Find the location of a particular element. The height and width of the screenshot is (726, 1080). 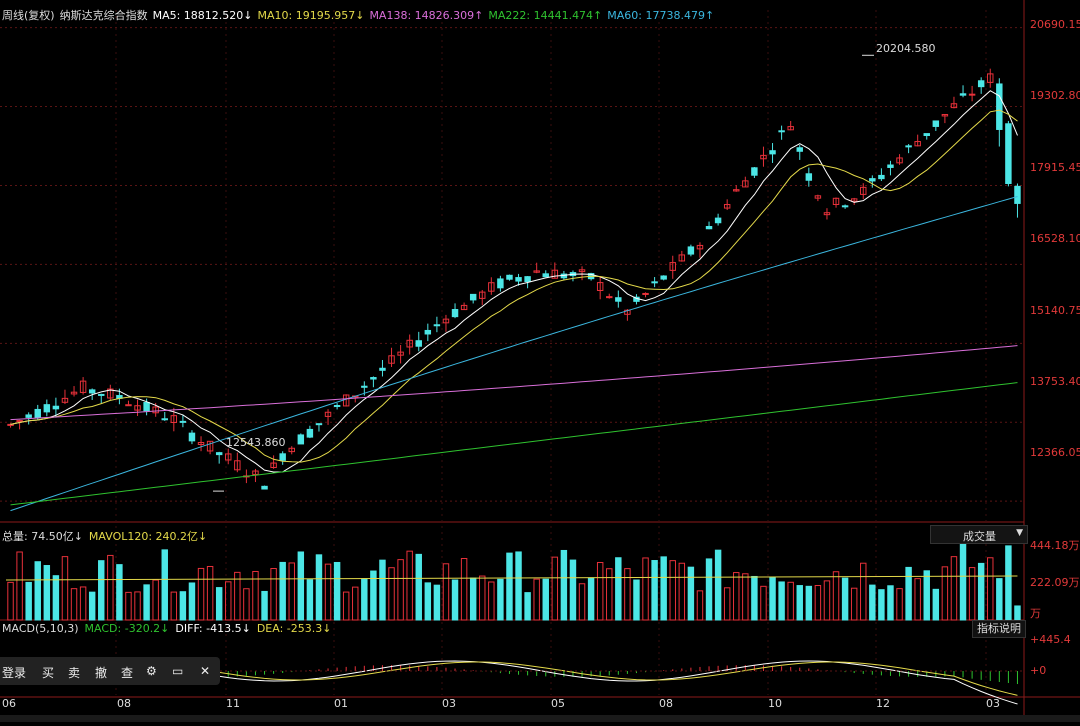

legend-ma5: MA5: 18812.520↓ is located at coordinates (202, 15).